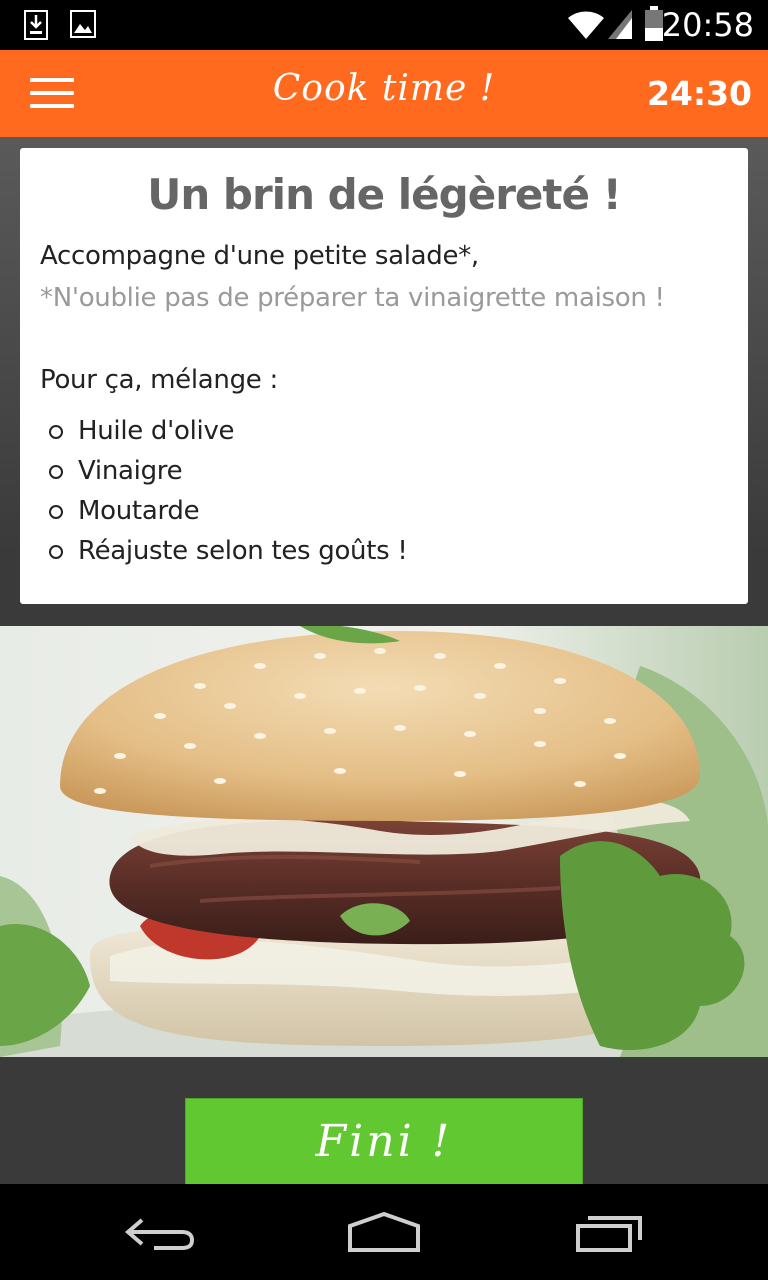 The width and height of the screenshot is (768, 1280). What do you see at coordinates (160, 1234) in the screenshot?
I see `back-icon` at bounding box center [160, 1234].